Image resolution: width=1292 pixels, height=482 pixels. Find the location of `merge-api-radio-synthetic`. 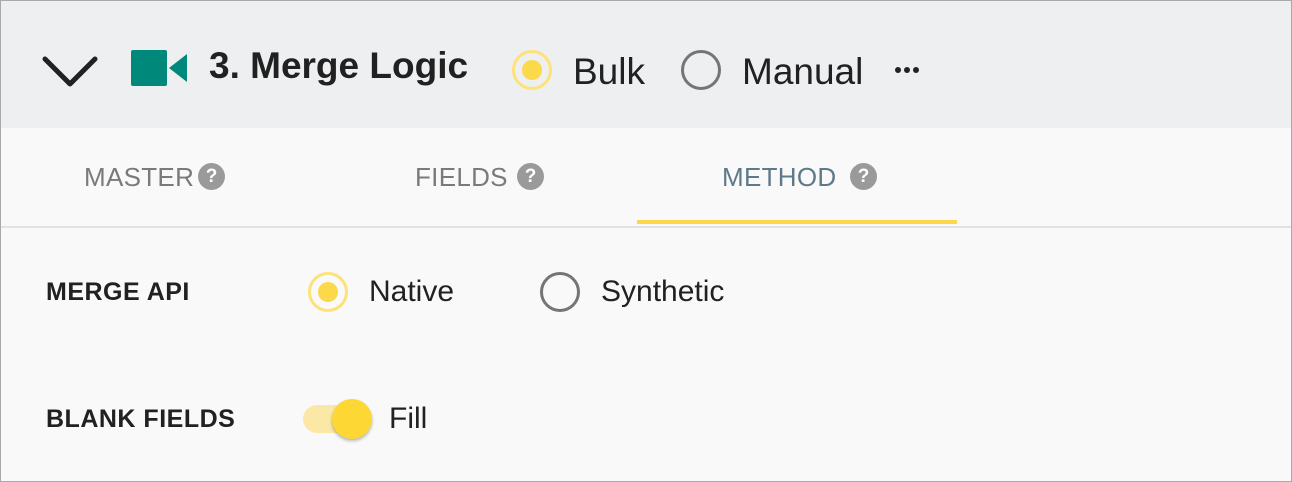

merge-api-radio-synthetic is located at coordinates (560, 292).